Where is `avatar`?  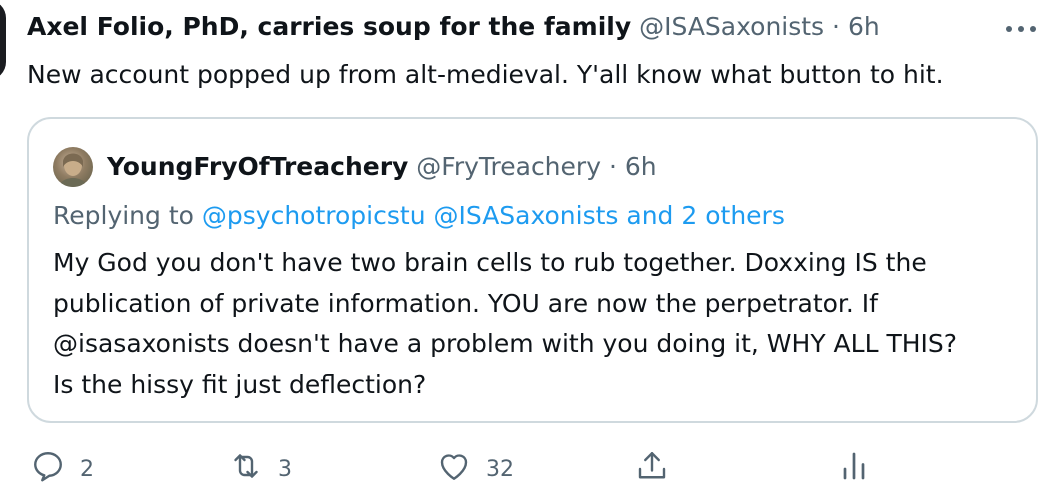
avatar is located at coordinates (3, 40).